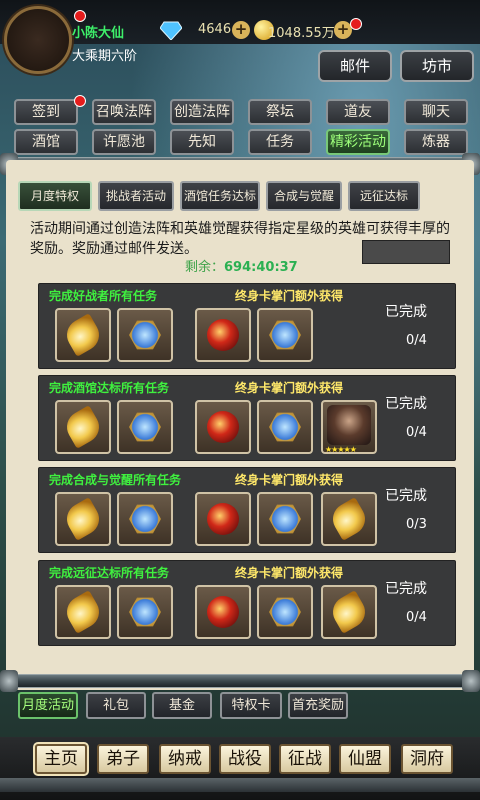  What do you see at coordinates (185, 759) in the screenshot?
I see `nav-button-2: 纳戒` at bounding box center [185, 759].